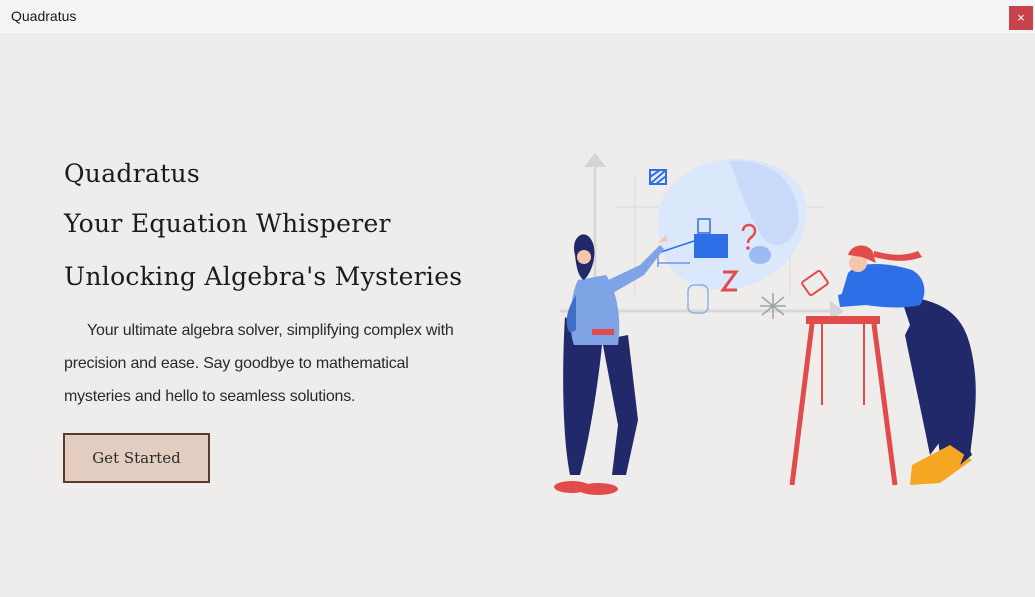  Describe the element at coordinates (1021, 18) in the screenshot. I see `close-button: ×` at that location.